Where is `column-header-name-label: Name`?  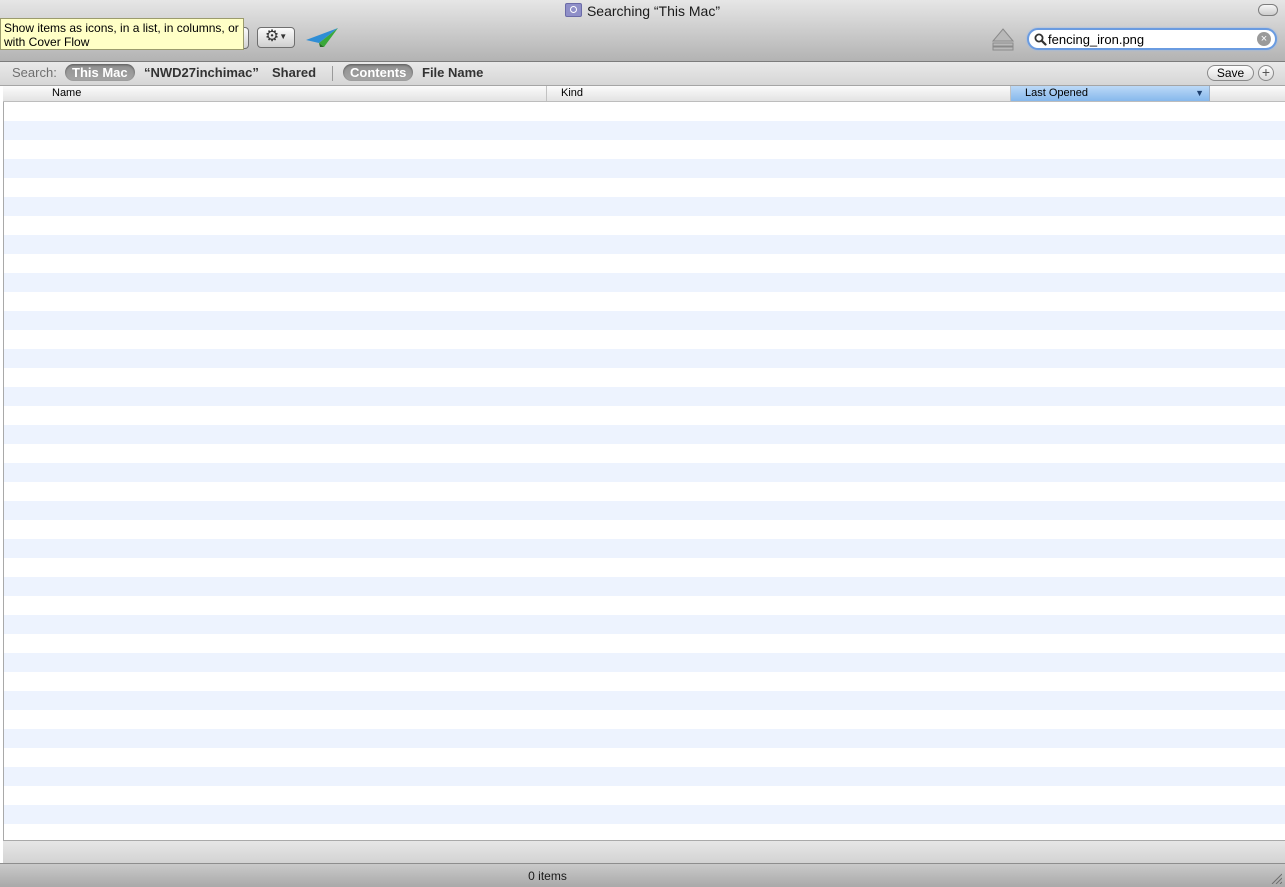 column-header-name-label: Name is located at coordinates (67, 93).